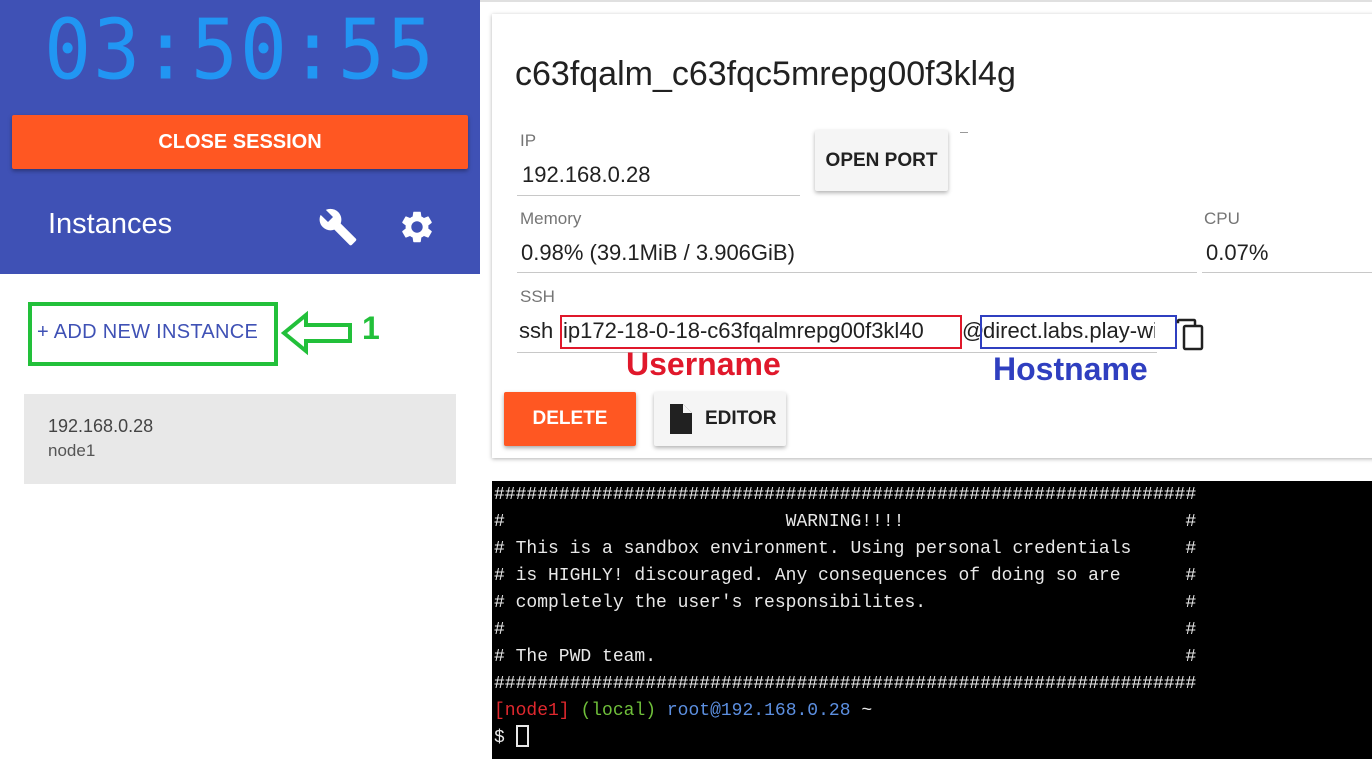 The width and height of the screenshot is (1372, 759). Describe the element at coordinates (867, 711) in the screenshot. I see `prompt-tilde: ~` at that location.